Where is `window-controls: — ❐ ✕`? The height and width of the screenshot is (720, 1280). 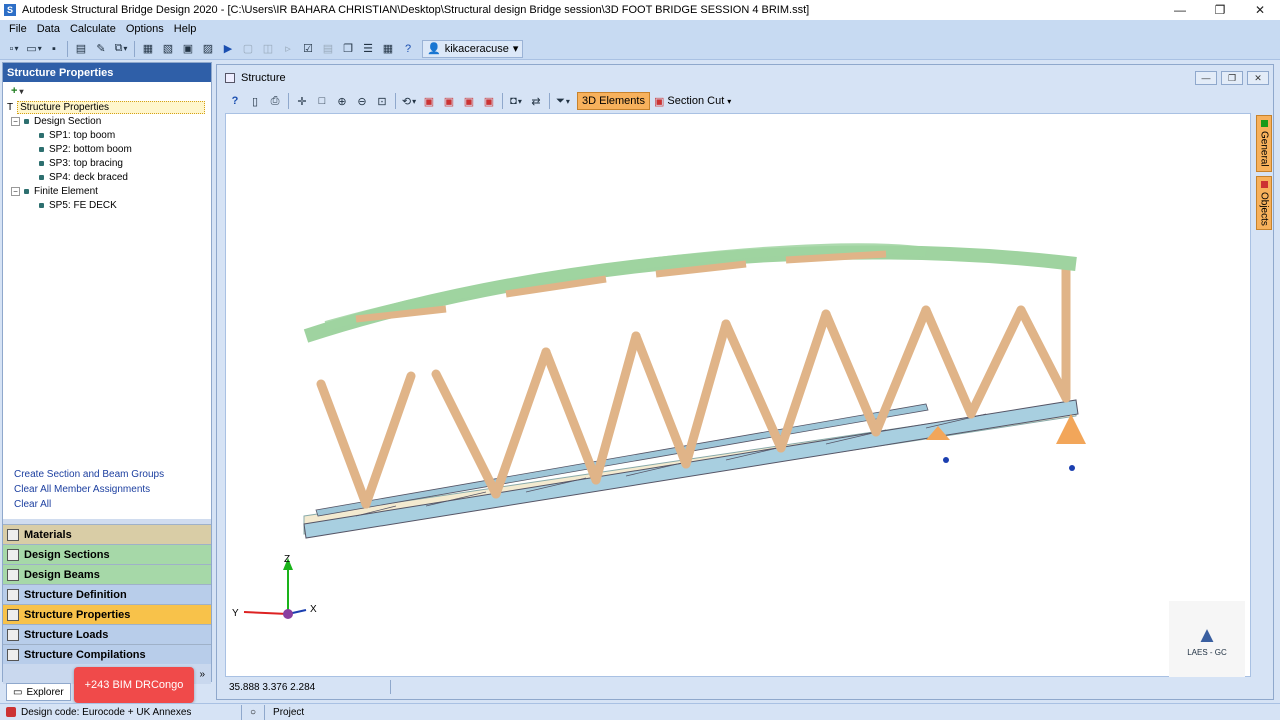 window-controls: — ❐ ✕ is located at coordinates (1220, 10).